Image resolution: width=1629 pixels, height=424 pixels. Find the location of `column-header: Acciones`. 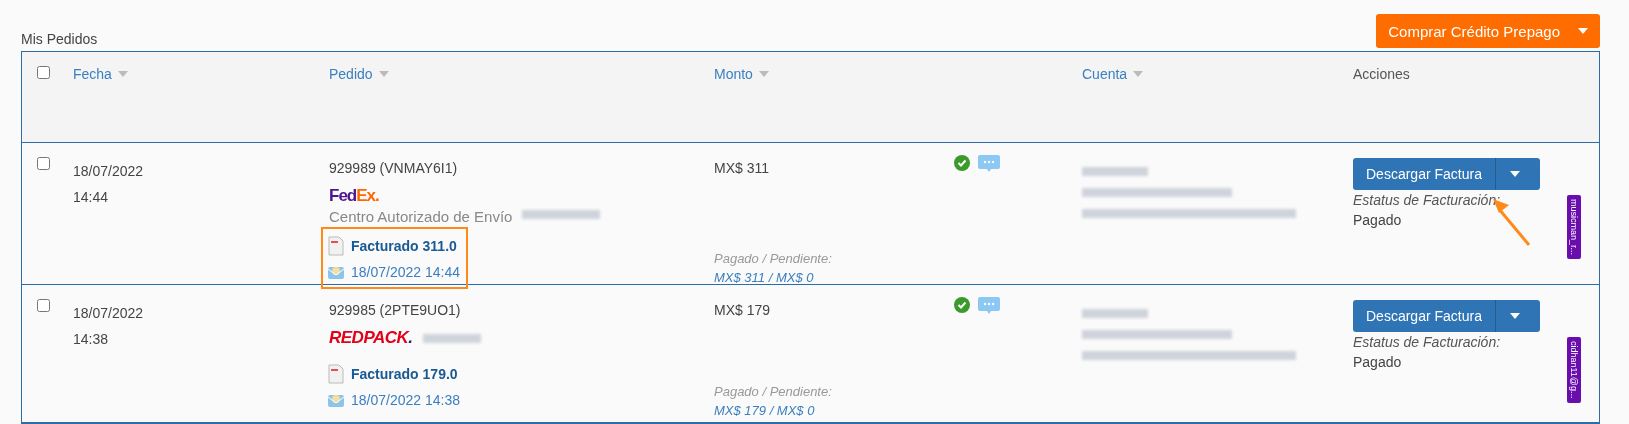

column-header: Acciones is located at coordinates (1381, 74).